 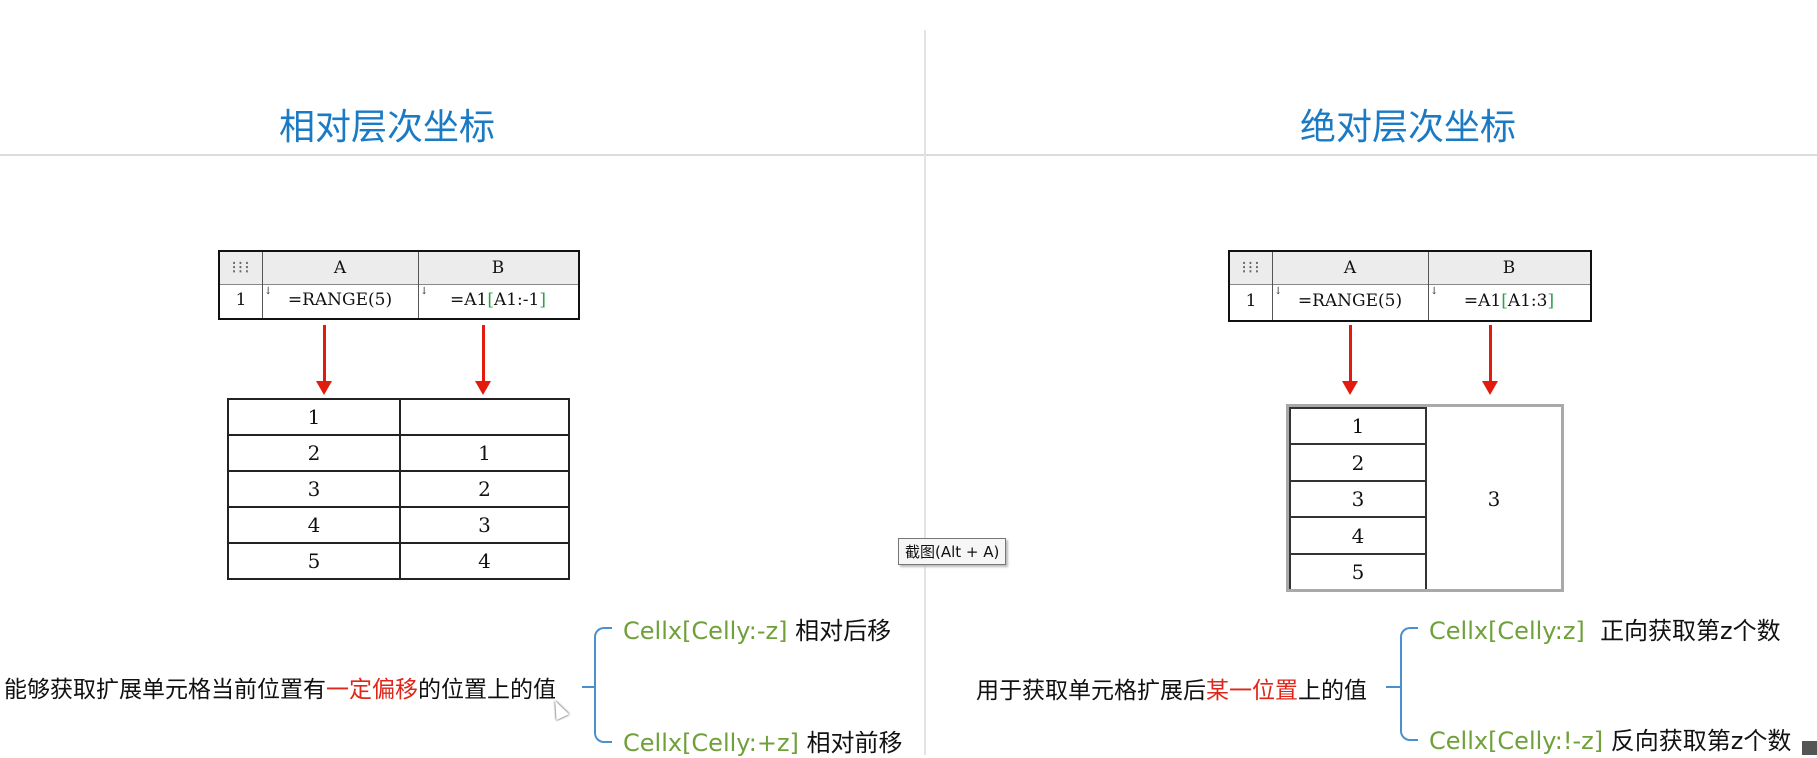 I want to click on right-result-table: 13 2 3 4 5, so click(x=1425, y=497).